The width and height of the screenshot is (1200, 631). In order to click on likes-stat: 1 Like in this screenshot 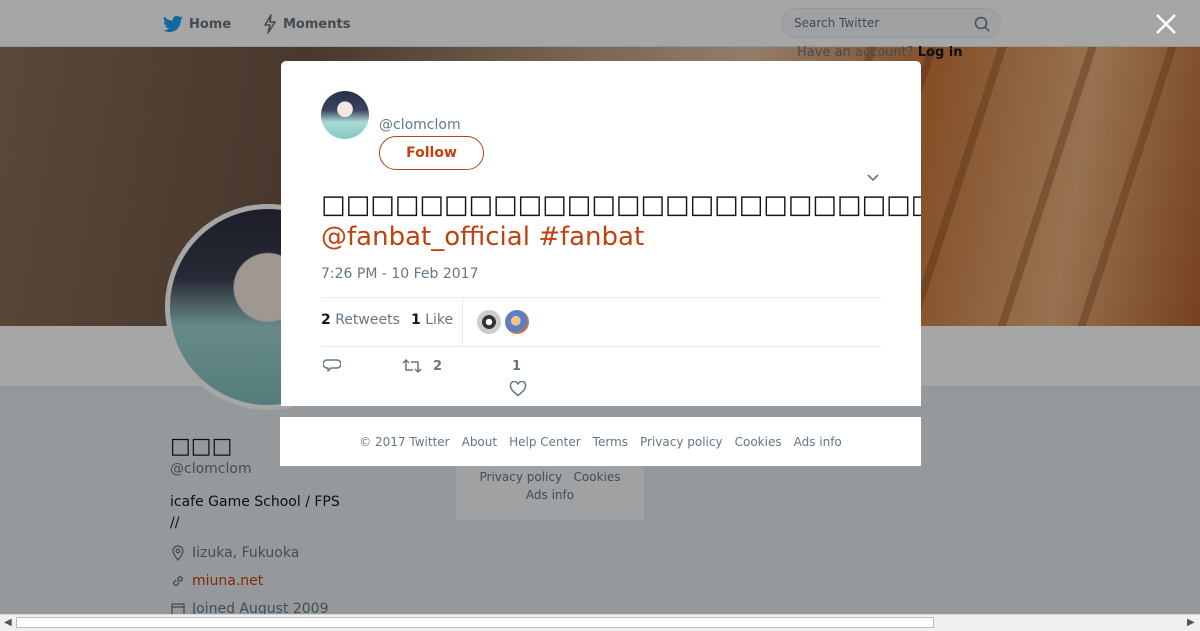, I will do `click(432, 320)`.